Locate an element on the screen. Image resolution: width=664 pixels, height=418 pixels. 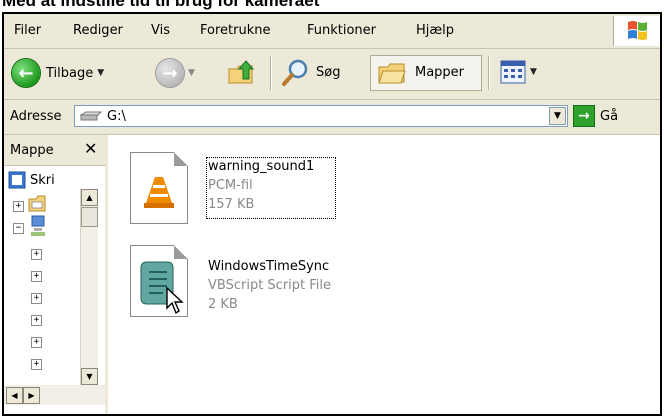
file-type: PCM-fil is located at coordinates (230, 185).